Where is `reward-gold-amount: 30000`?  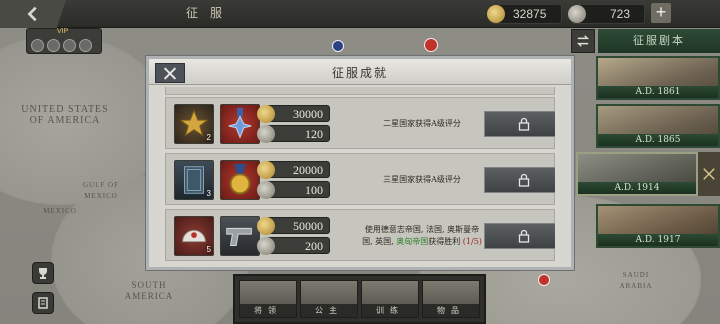 reward-gold-amount: 30000 is located at coordinates (308, 114).